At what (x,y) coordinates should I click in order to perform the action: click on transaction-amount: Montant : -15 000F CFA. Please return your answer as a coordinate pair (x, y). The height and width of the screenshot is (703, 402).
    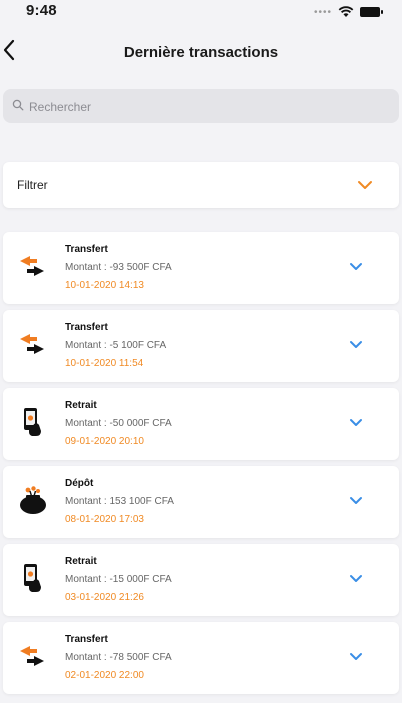
    Looking at the image, I should click on (118, 579).